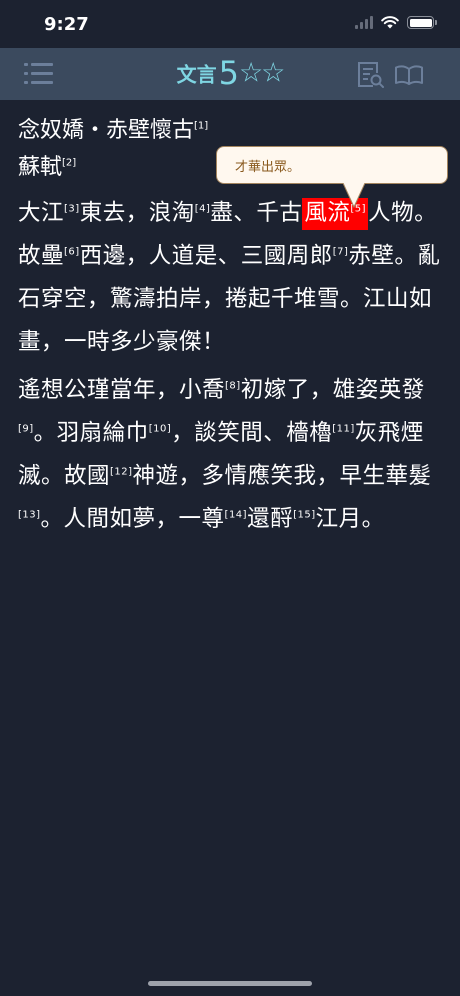  Describe the element at coordinates (230, 24) in the screenshot. I see `status-bar: 9:27` at that location.